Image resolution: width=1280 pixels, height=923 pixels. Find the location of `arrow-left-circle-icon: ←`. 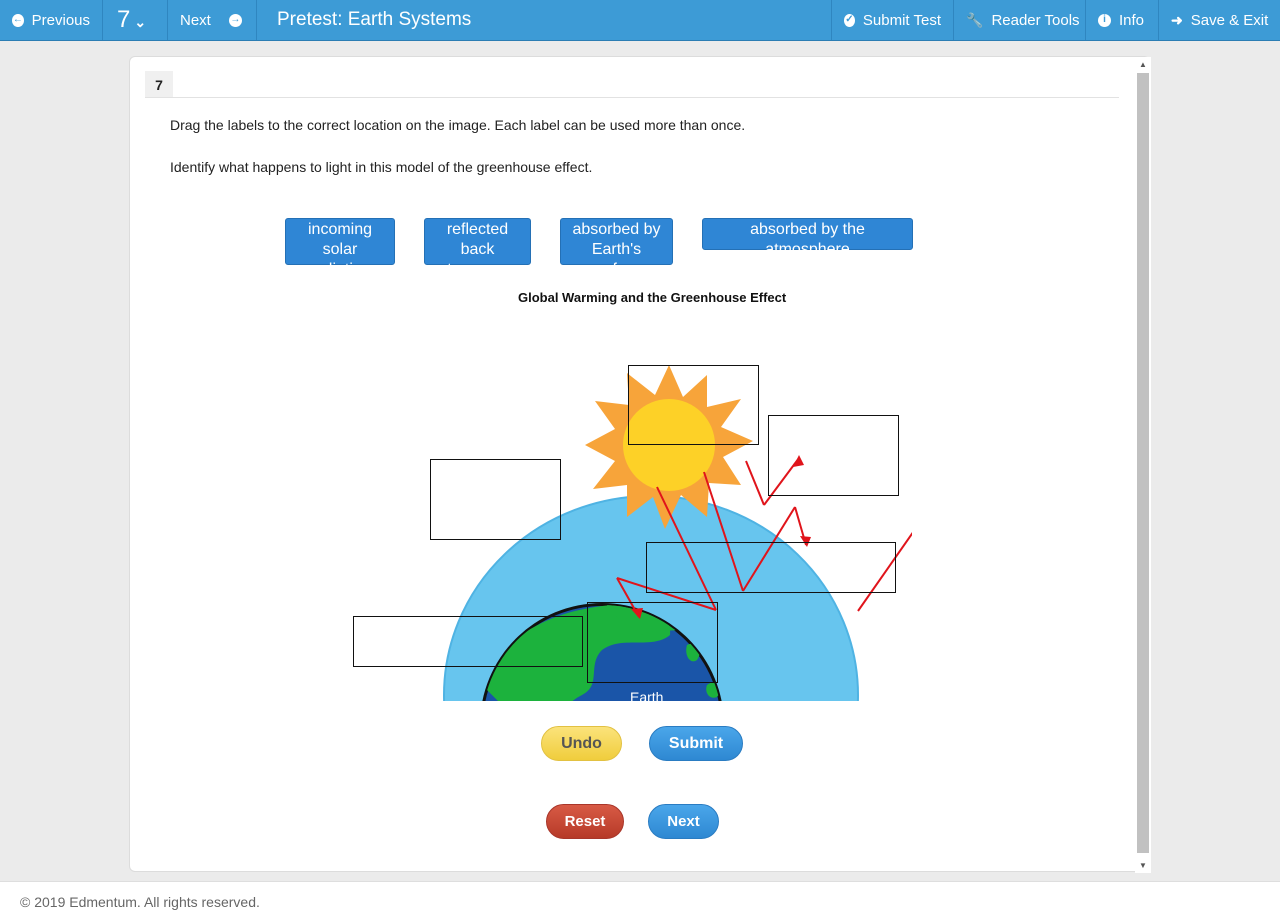

arrow-left-circle-icon: ← is located at coordinates (18, 20).